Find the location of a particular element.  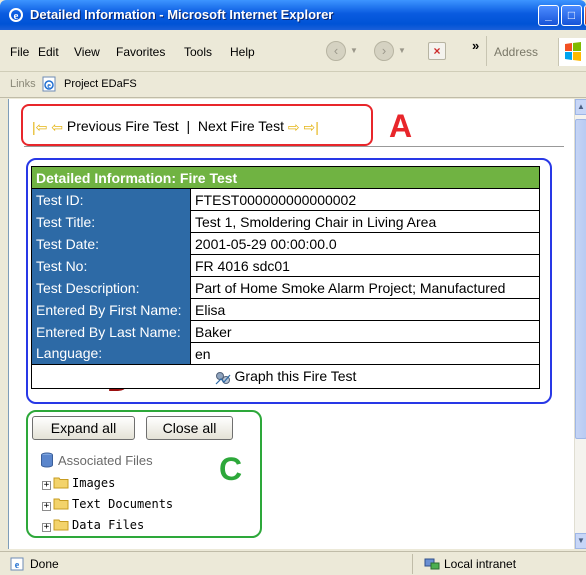

next-fire-test-link: Next Fire Test is located at coordinates (241, 126).